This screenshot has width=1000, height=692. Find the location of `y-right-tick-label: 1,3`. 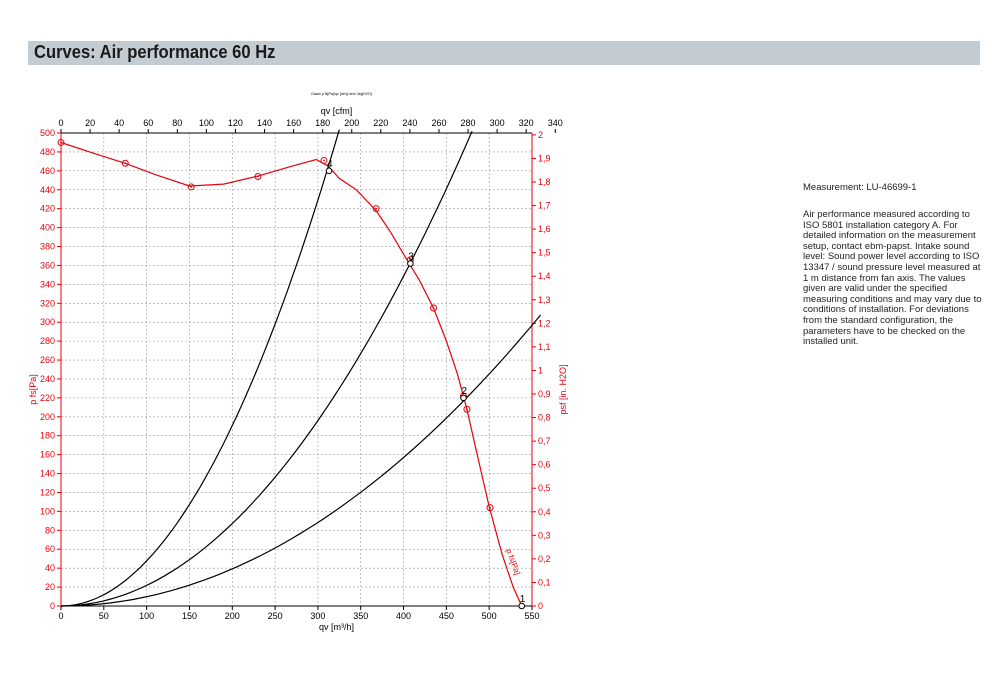

y-right-tick-label: 1,3 is located at coordinates (544, 300).